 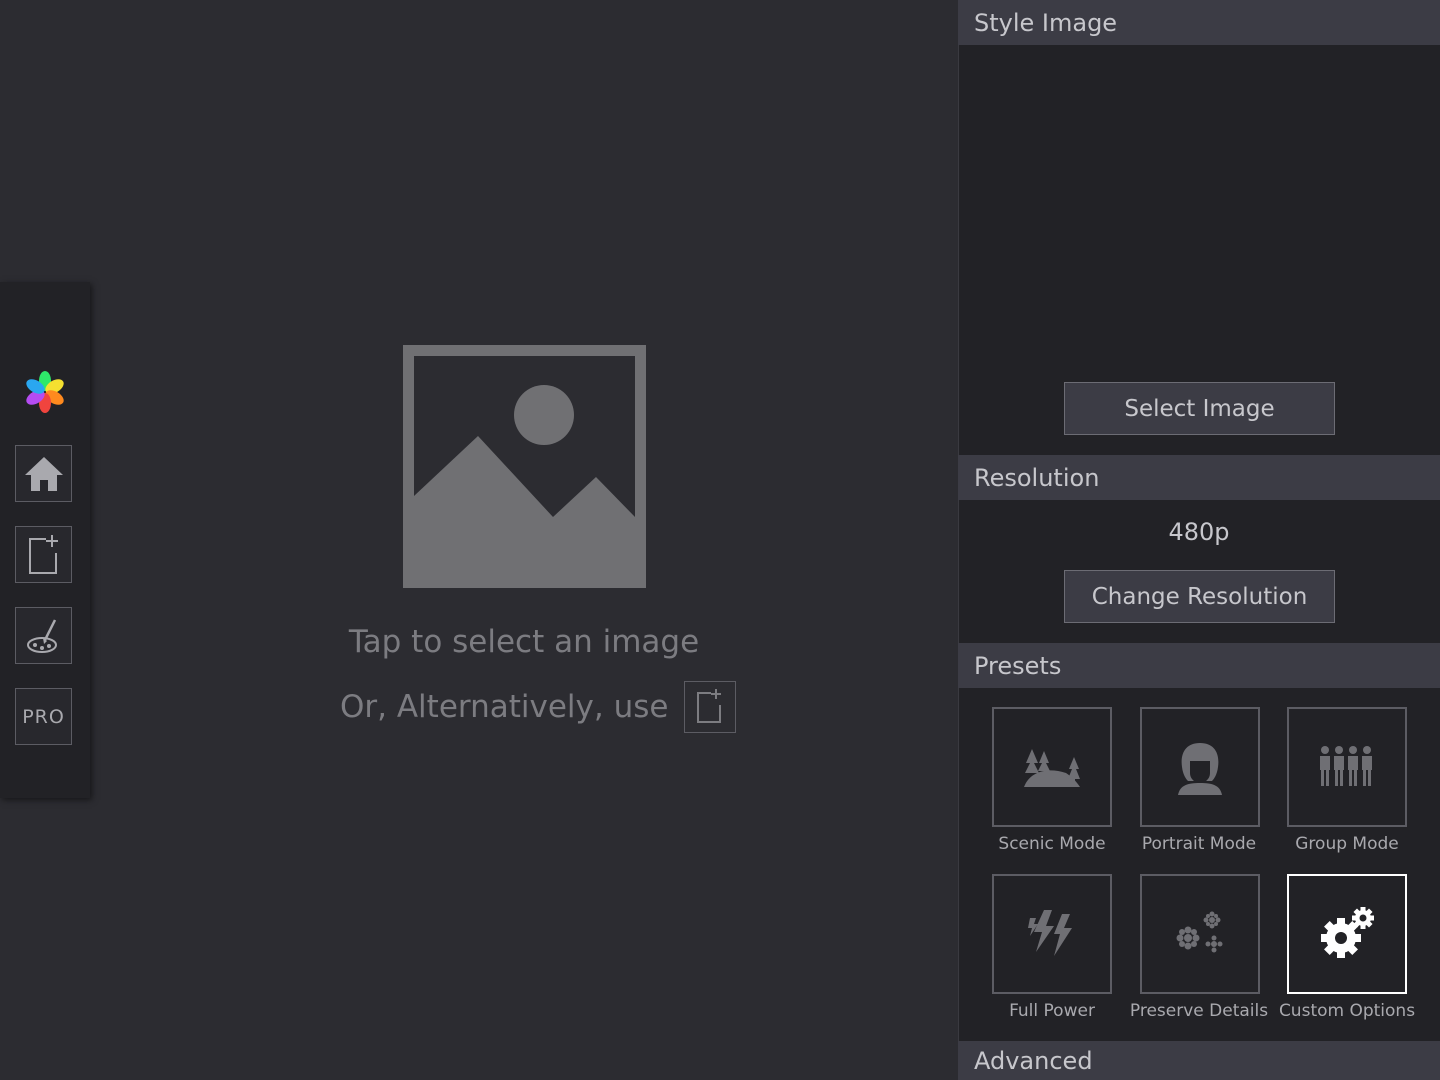 I want to click on home-icon, so click(x=43, y=473).